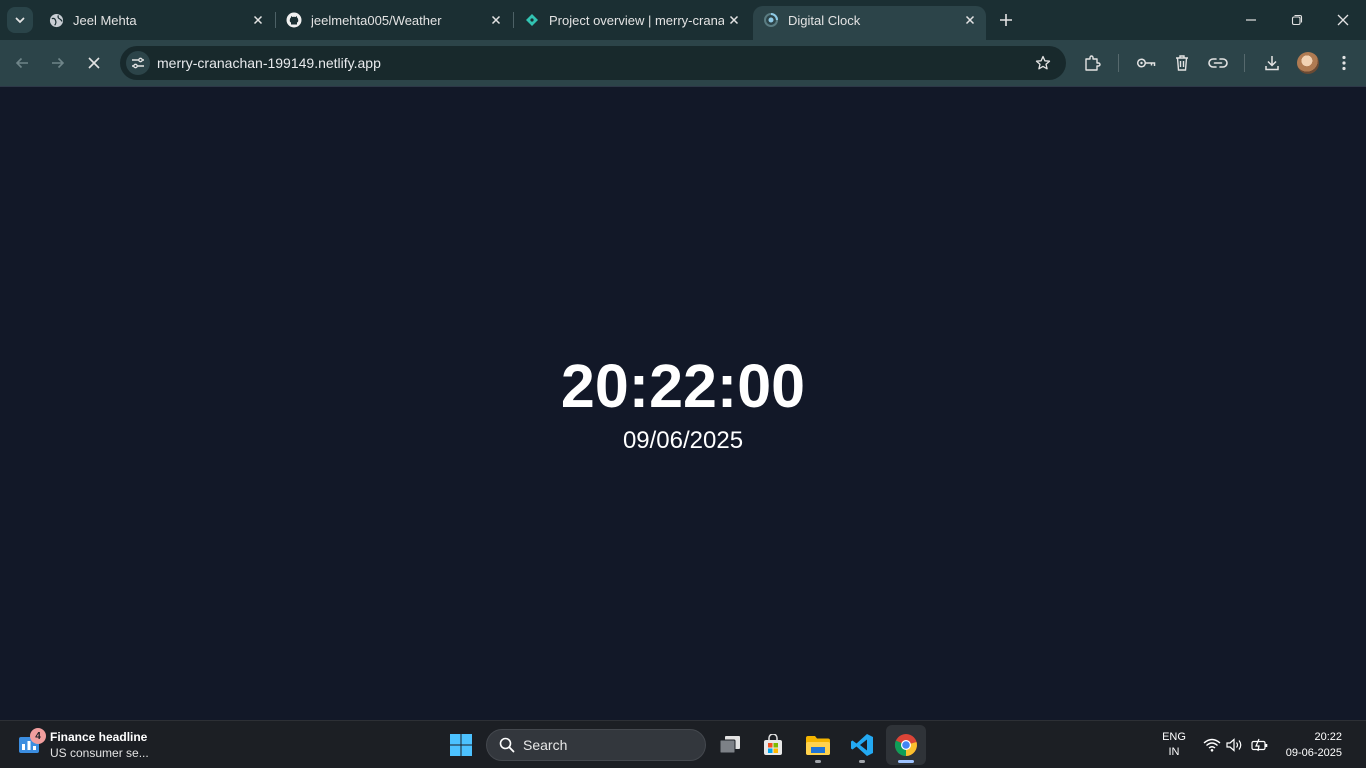  I want to click on vscode-button, so click(862, 745).